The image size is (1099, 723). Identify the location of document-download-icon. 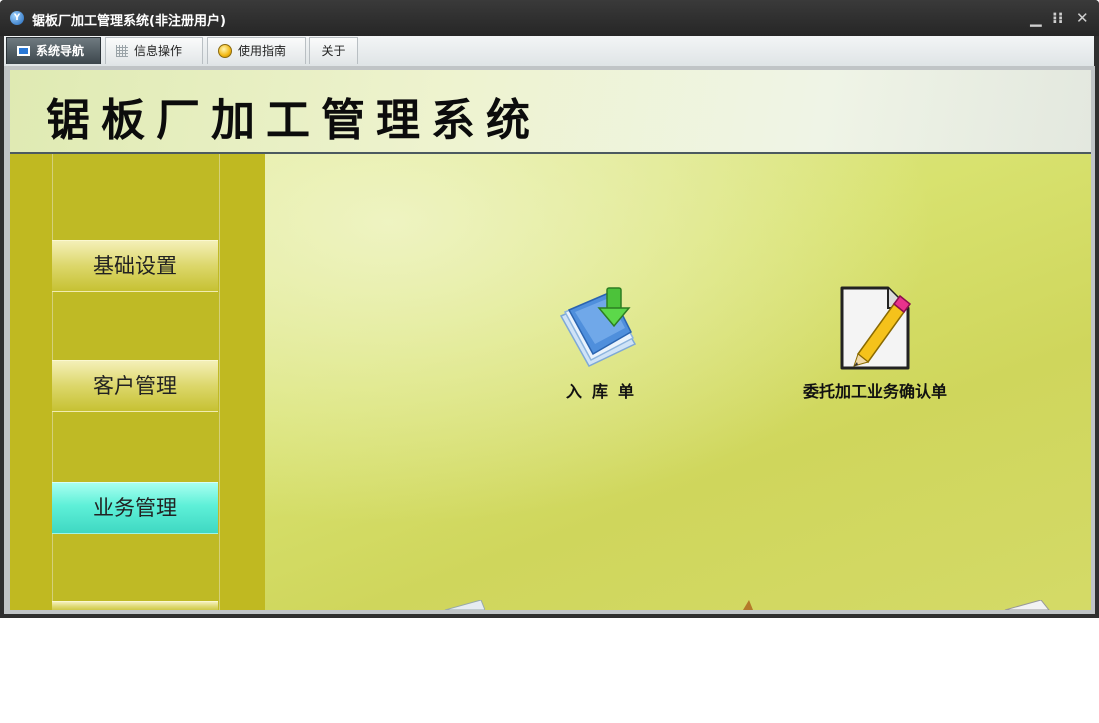
(598, 327).